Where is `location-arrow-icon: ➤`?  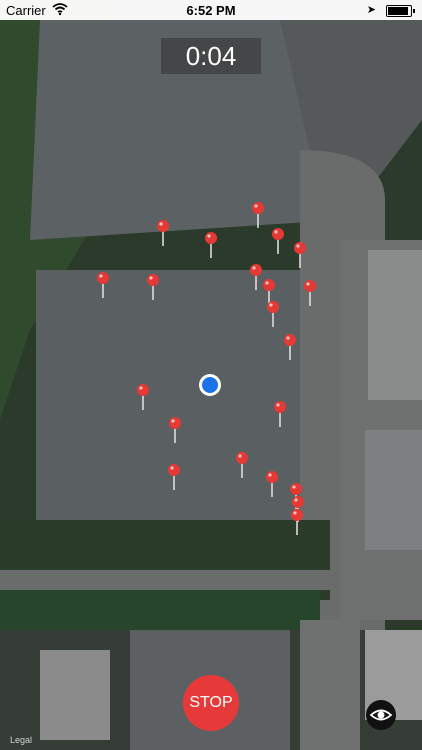 location-arrow-icon: ➤ is located at coordinates (371, 10).